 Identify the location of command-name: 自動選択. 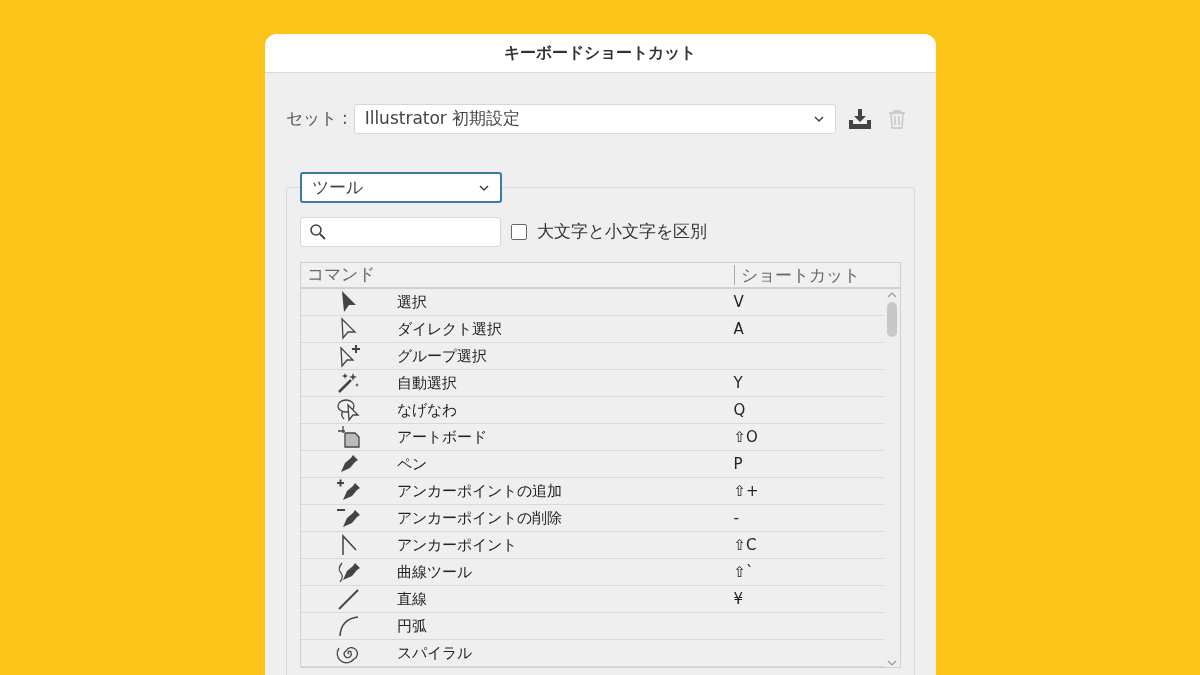
(427, 383).